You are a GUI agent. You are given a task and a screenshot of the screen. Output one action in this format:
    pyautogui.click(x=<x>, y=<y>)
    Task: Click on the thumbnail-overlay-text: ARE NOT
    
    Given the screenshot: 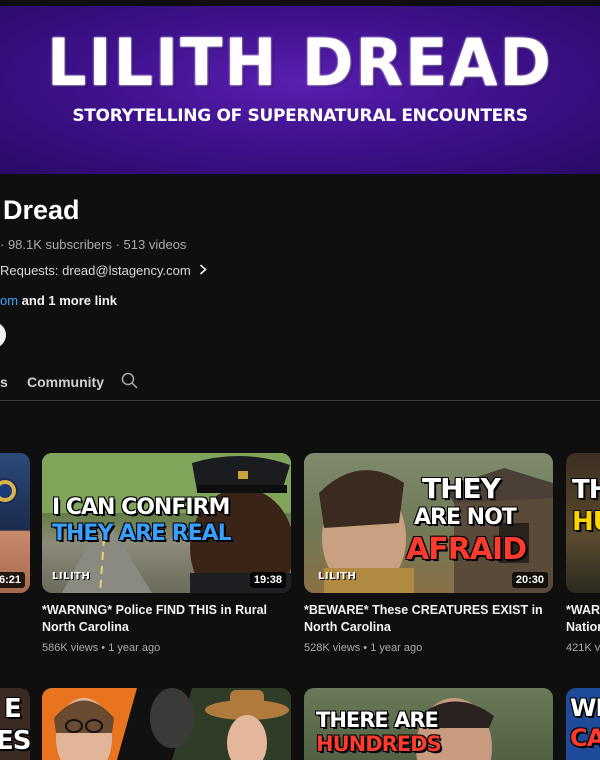 What is the action you would take?
    pyautogui.click(x=465, y=517)
    